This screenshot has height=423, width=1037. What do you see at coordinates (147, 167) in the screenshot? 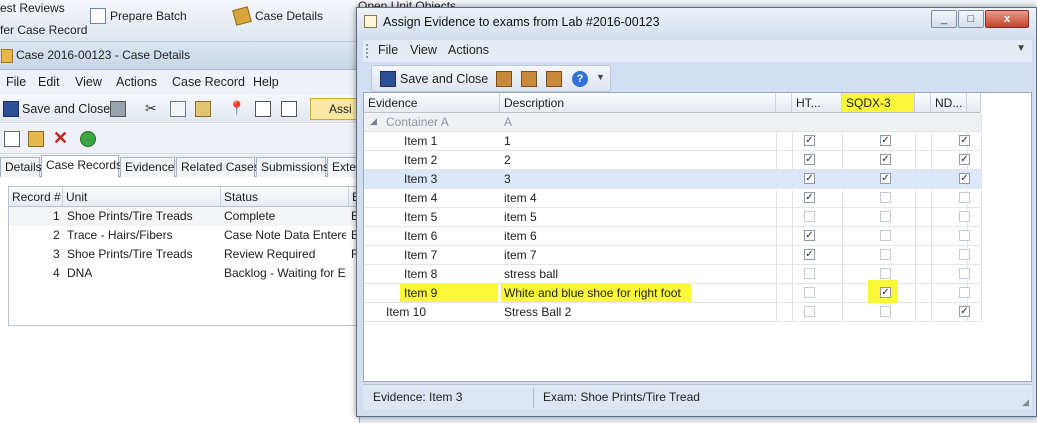
I see `tab-evidence: Evidence` at bounding box center [147, 167].